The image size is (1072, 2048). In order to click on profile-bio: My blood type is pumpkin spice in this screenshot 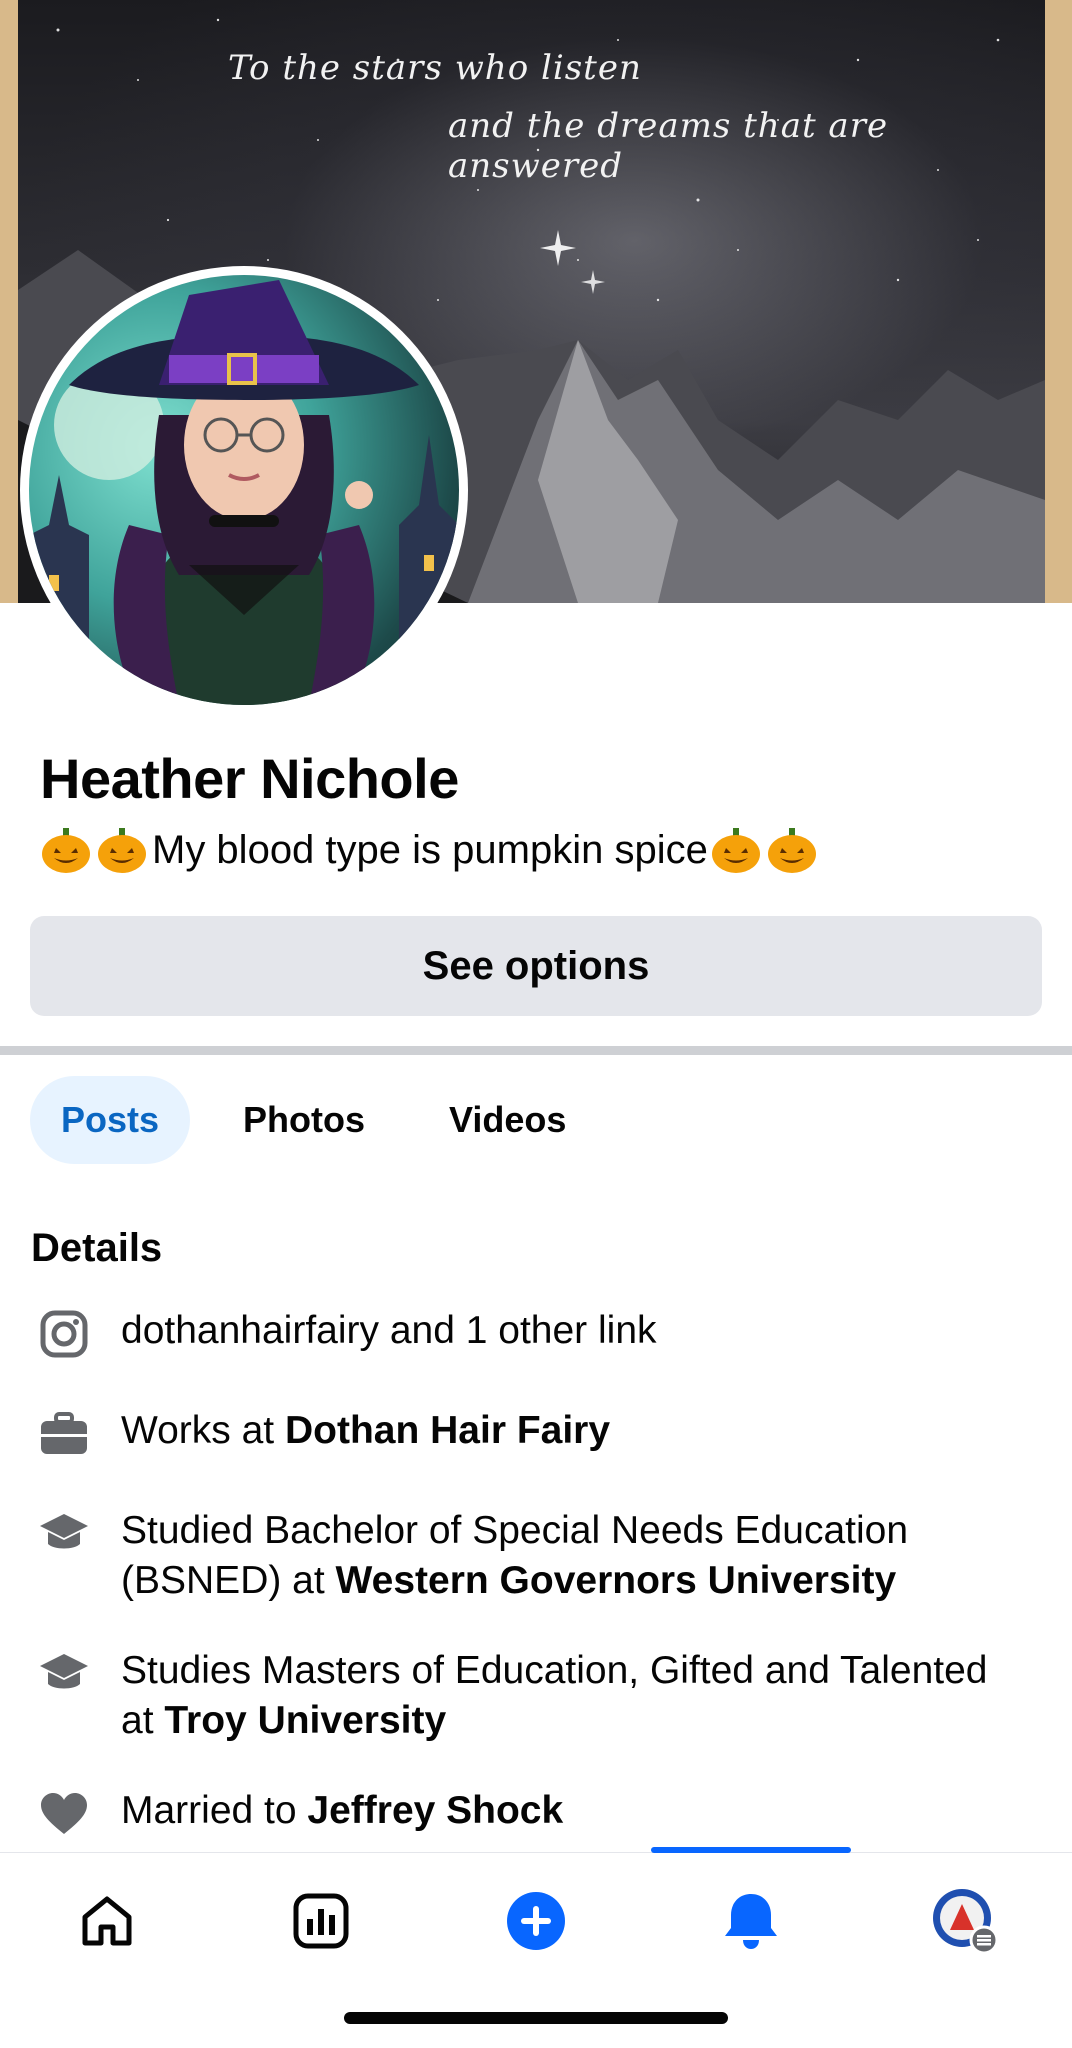, I will do `click(431, 850)`.